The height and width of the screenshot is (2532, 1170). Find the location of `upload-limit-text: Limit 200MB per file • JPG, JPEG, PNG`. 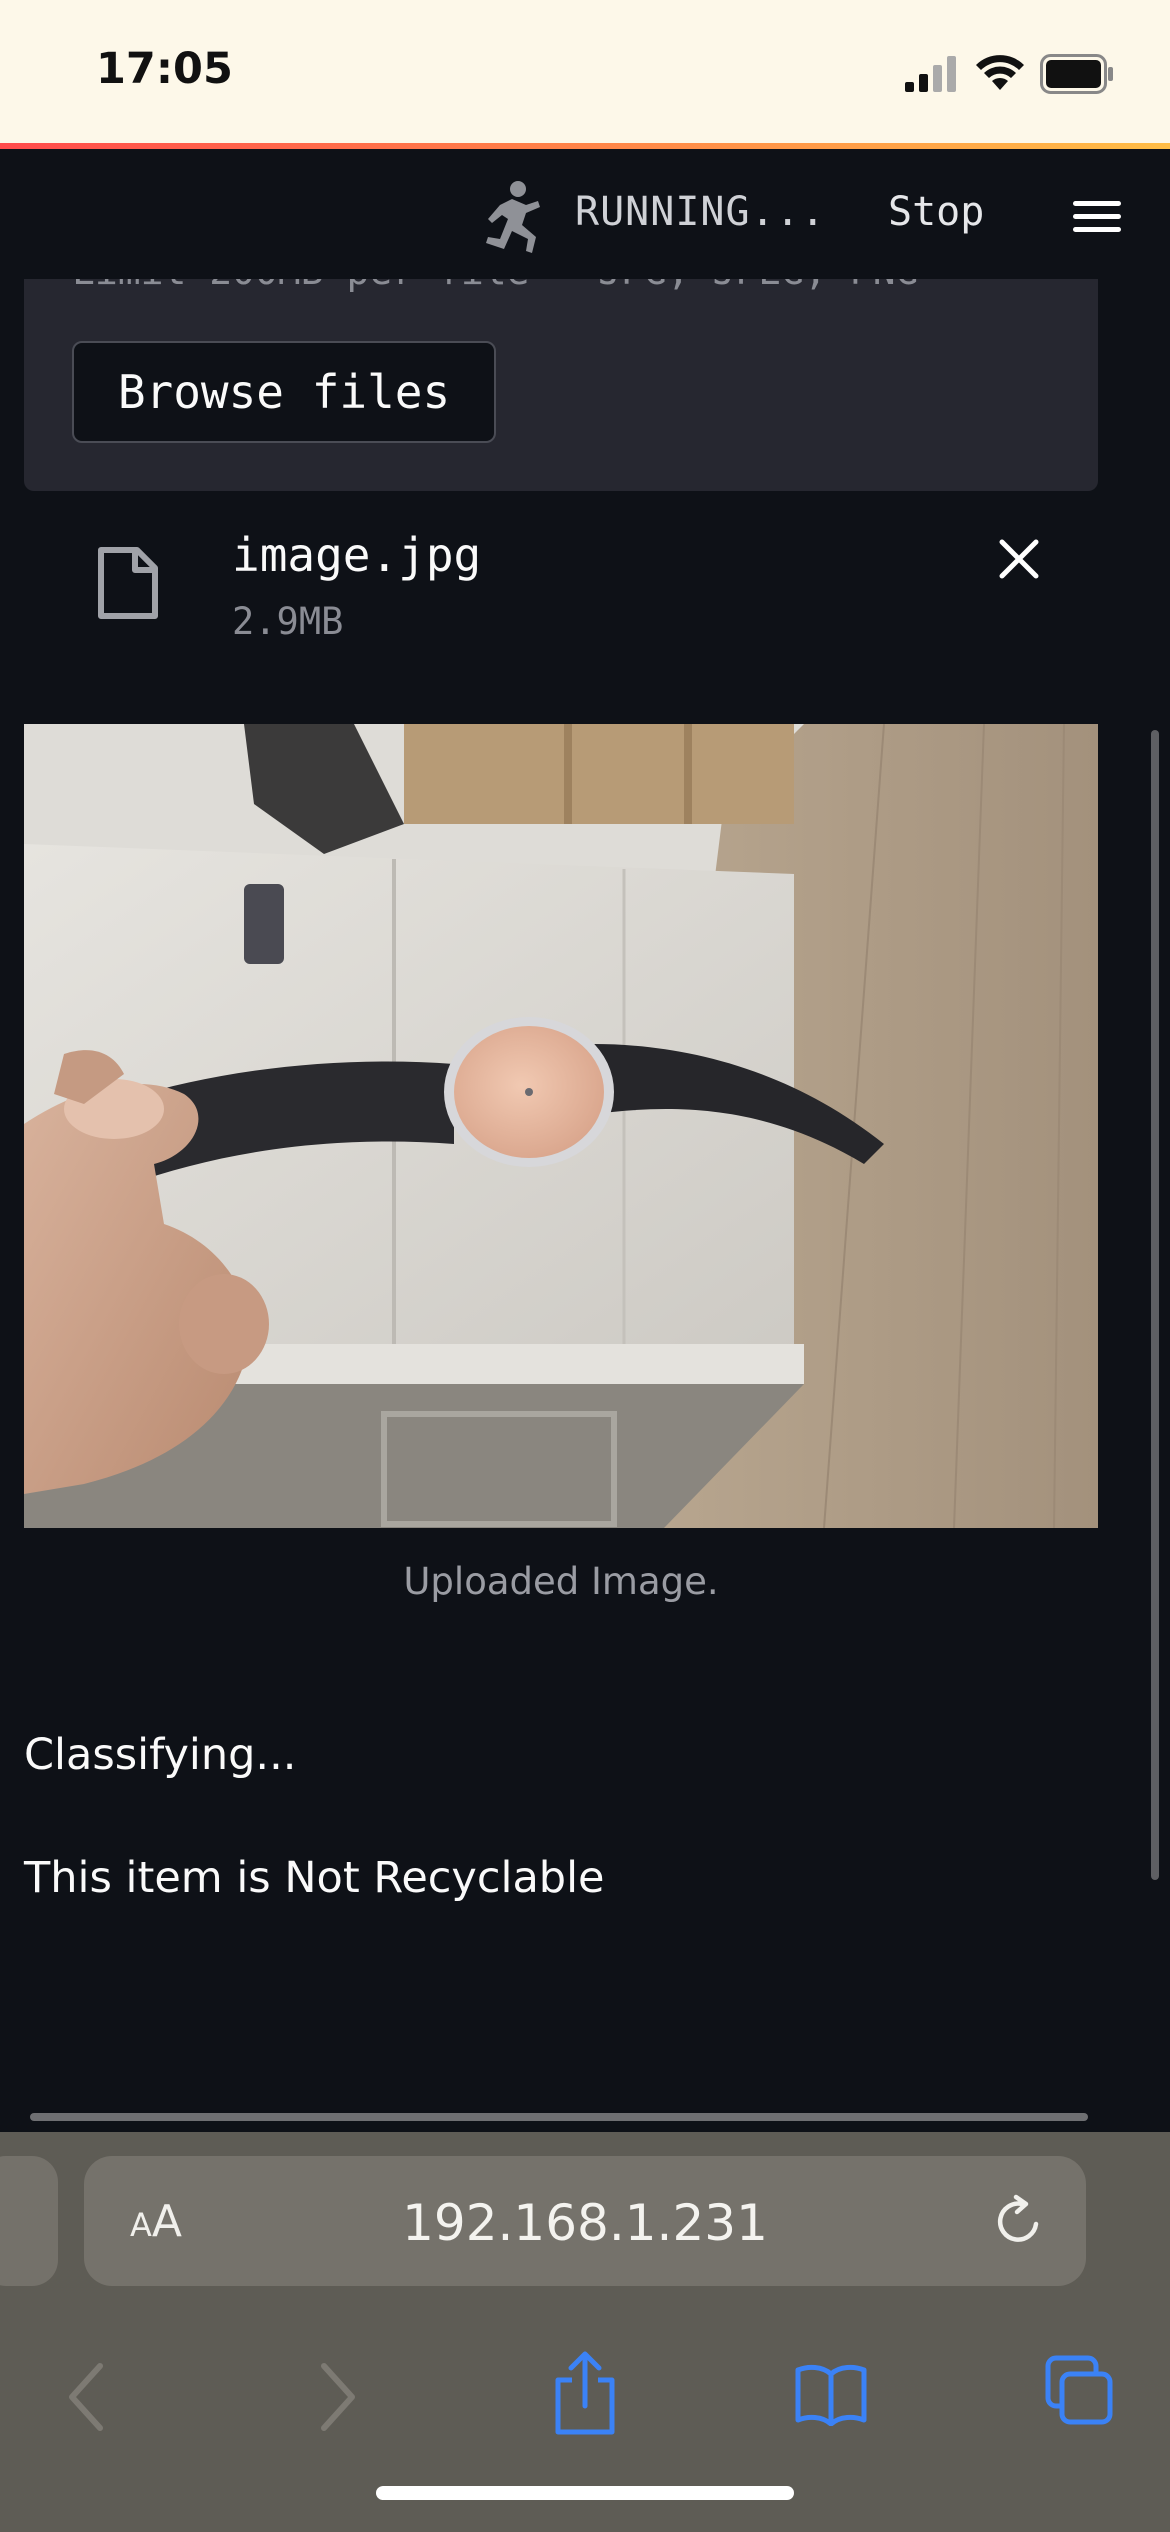

upload-limit-text: Limit 200MB per file • JPG, JPEG, PNG is located at coordinates (495, 286).